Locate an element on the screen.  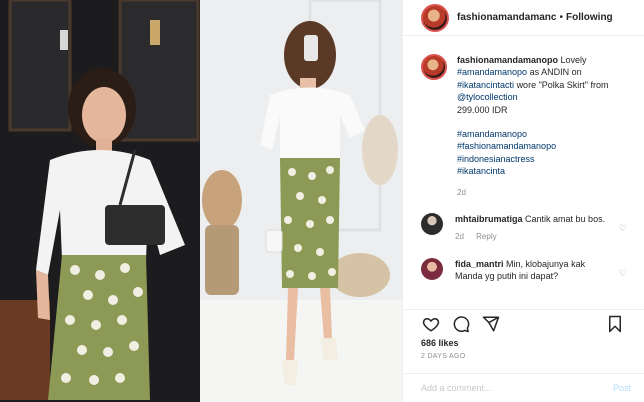
likes-count: 686 likes is located at coordinates (440, 343).